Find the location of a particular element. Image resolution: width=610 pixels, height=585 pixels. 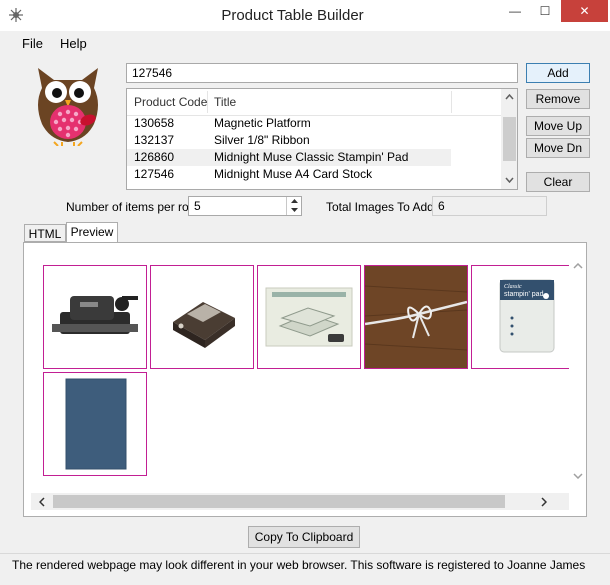

add-button: Add is located at coordinates (558, 73).